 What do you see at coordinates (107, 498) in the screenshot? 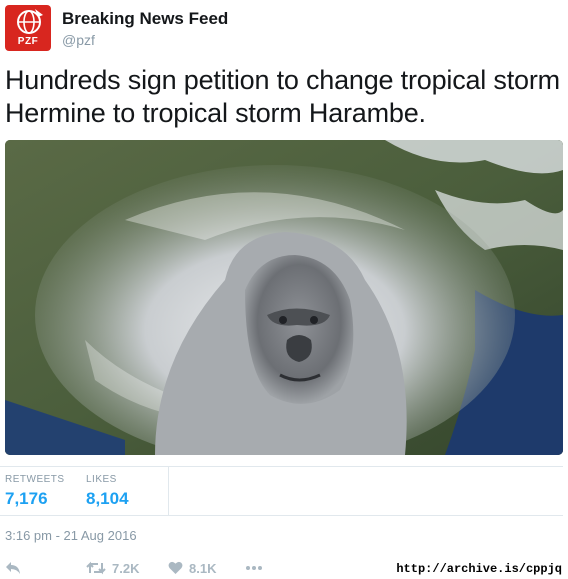
I see `likes-count: 8,104` at bounding box center [107, 498].